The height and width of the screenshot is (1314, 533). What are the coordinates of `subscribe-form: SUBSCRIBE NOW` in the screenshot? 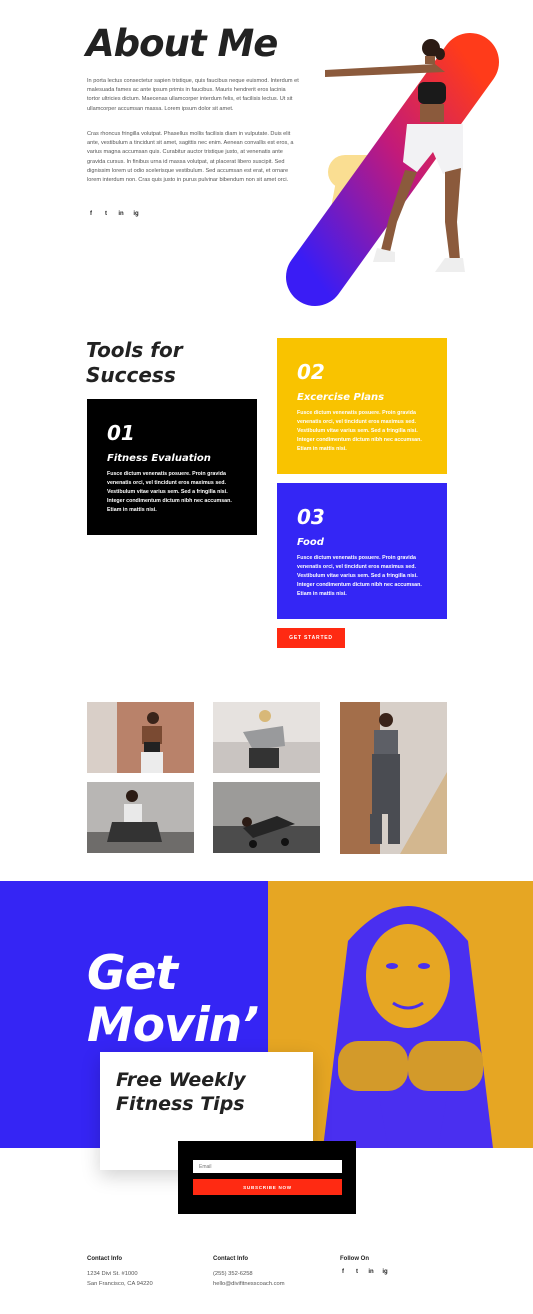 It's located at (267, 1177).